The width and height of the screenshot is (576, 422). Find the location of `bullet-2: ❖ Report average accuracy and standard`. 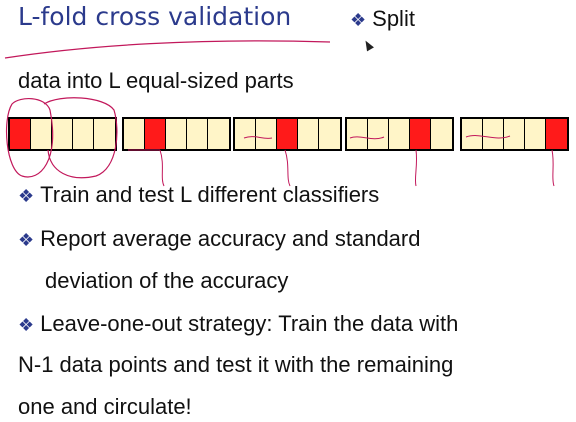

bullet-2: ❖ Report average accuracy and standard is located at coordinates (219, 239).